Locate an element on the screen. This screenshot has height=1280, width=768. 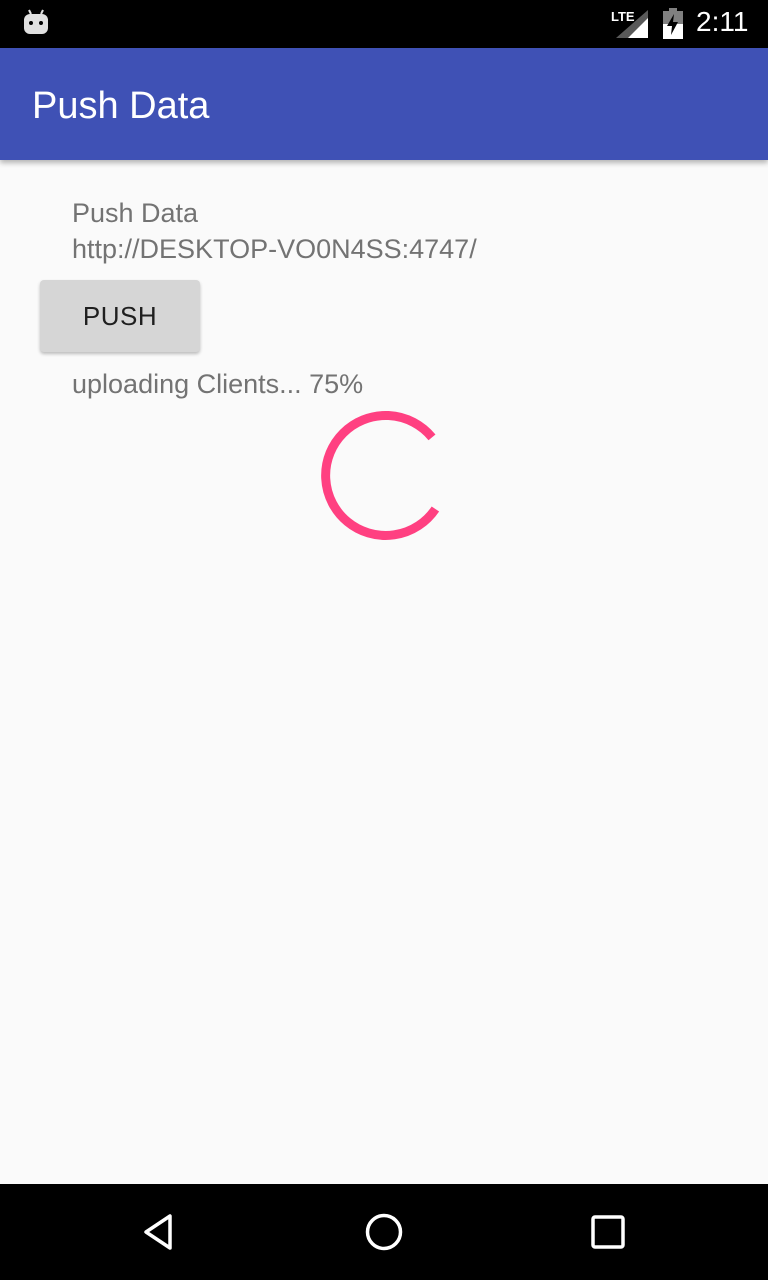
progress-spinner is located at coordinates (380, 475).